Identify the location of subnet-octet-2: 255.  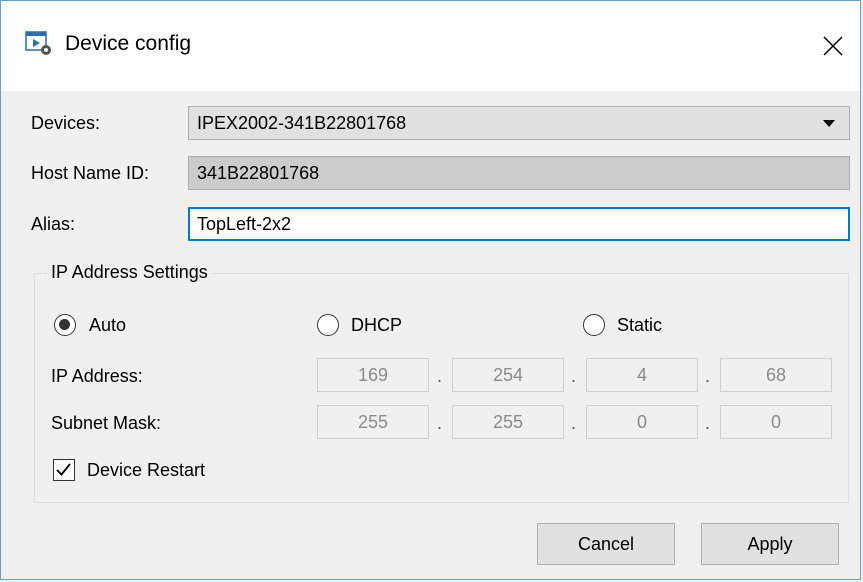
(508, 422).